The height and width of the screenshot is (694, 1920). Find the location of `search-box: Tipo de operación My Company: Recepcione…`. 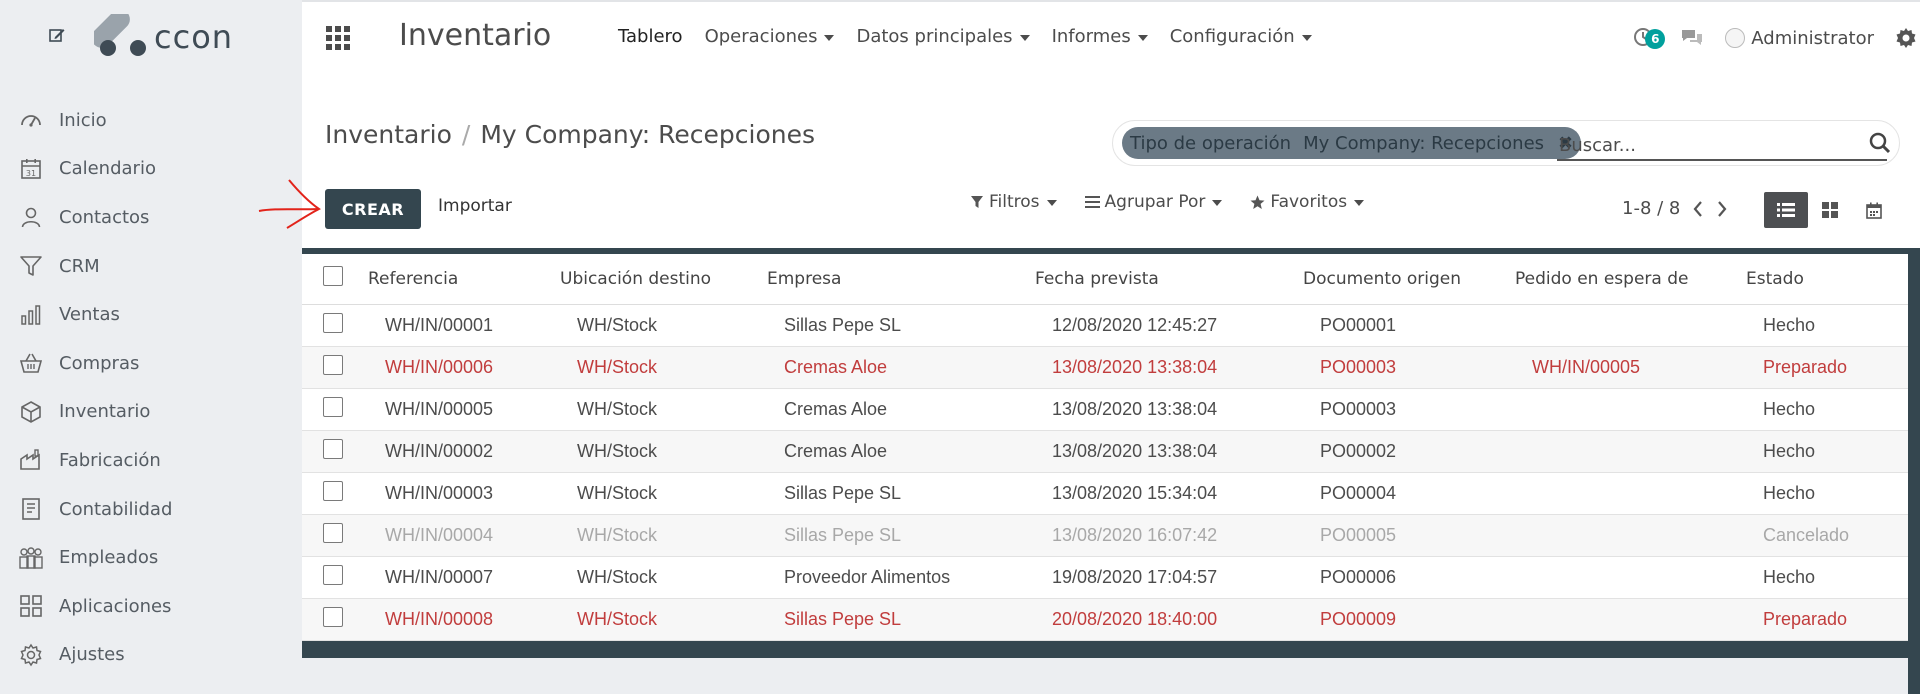

search-box: Tipo de operación My Company: Recepcione… is located at coordinates (1506, 143).